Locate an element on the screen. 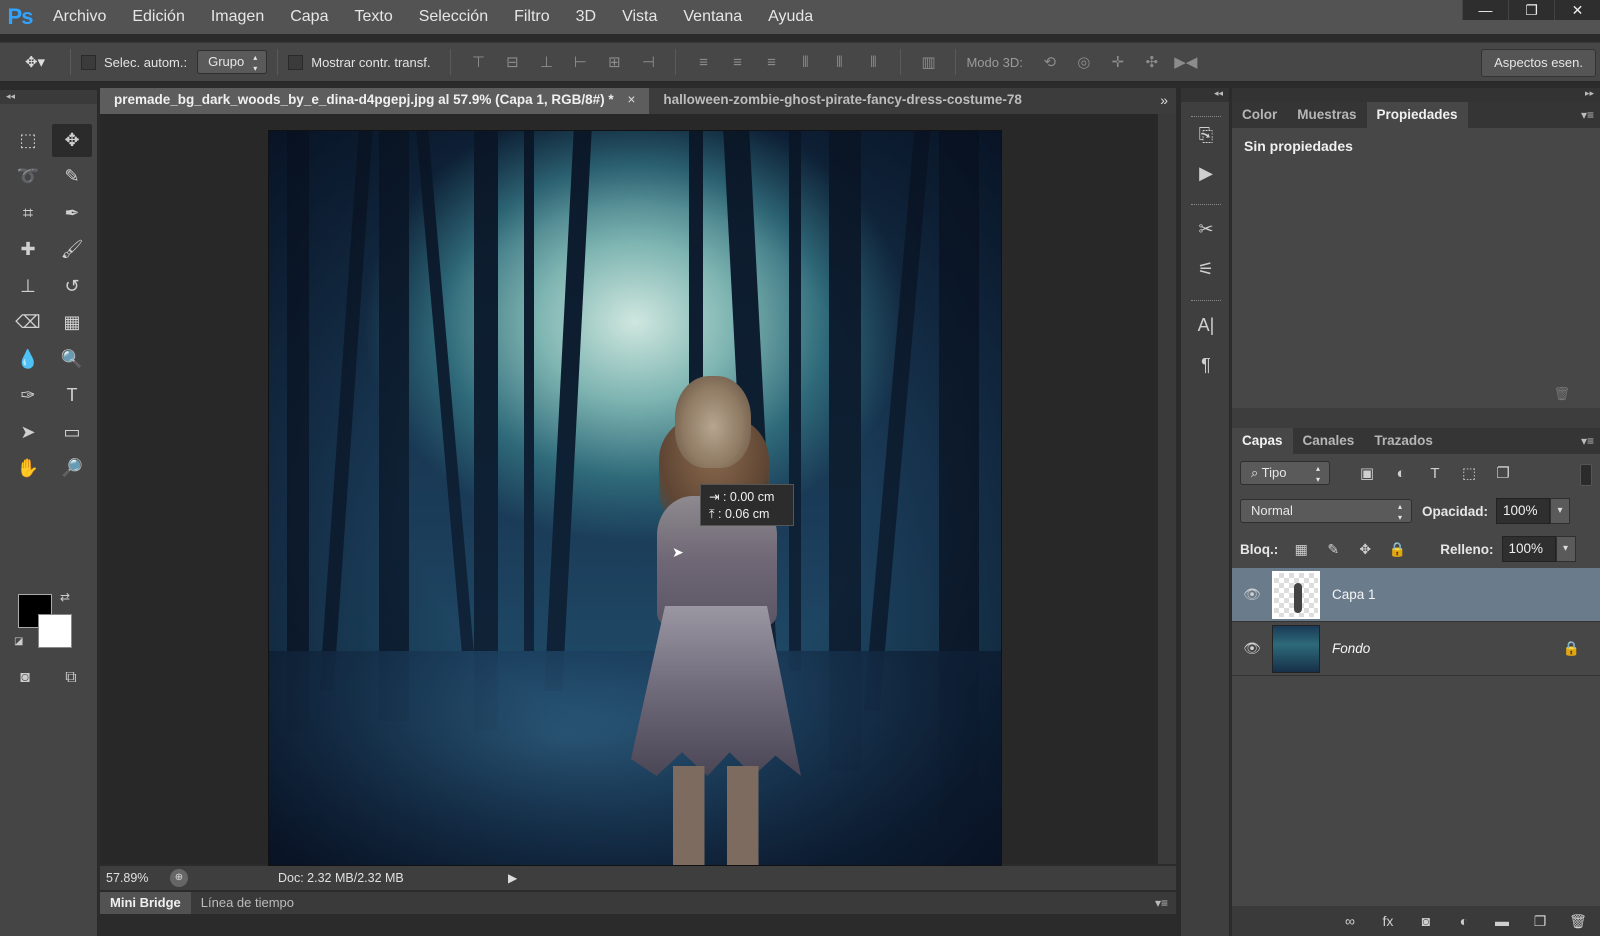 Image resolution: width=1600 pixels, height=936 pixels. filter-smart-object-icon: ❐ is located at coordinates (1503, 473).